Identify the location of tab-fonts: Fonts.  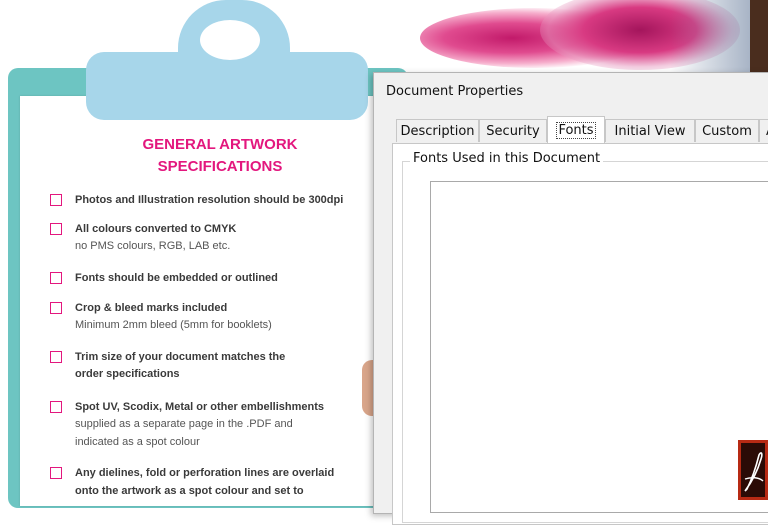
(576, 129).